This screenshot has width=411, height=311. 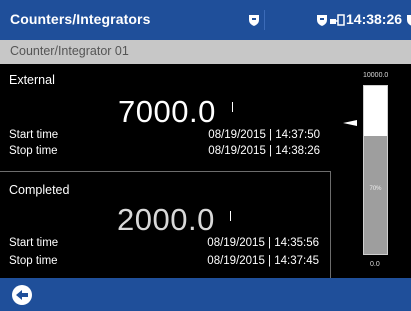 I want to click on setpoint-marker-icon, so click(x=352, y=123).